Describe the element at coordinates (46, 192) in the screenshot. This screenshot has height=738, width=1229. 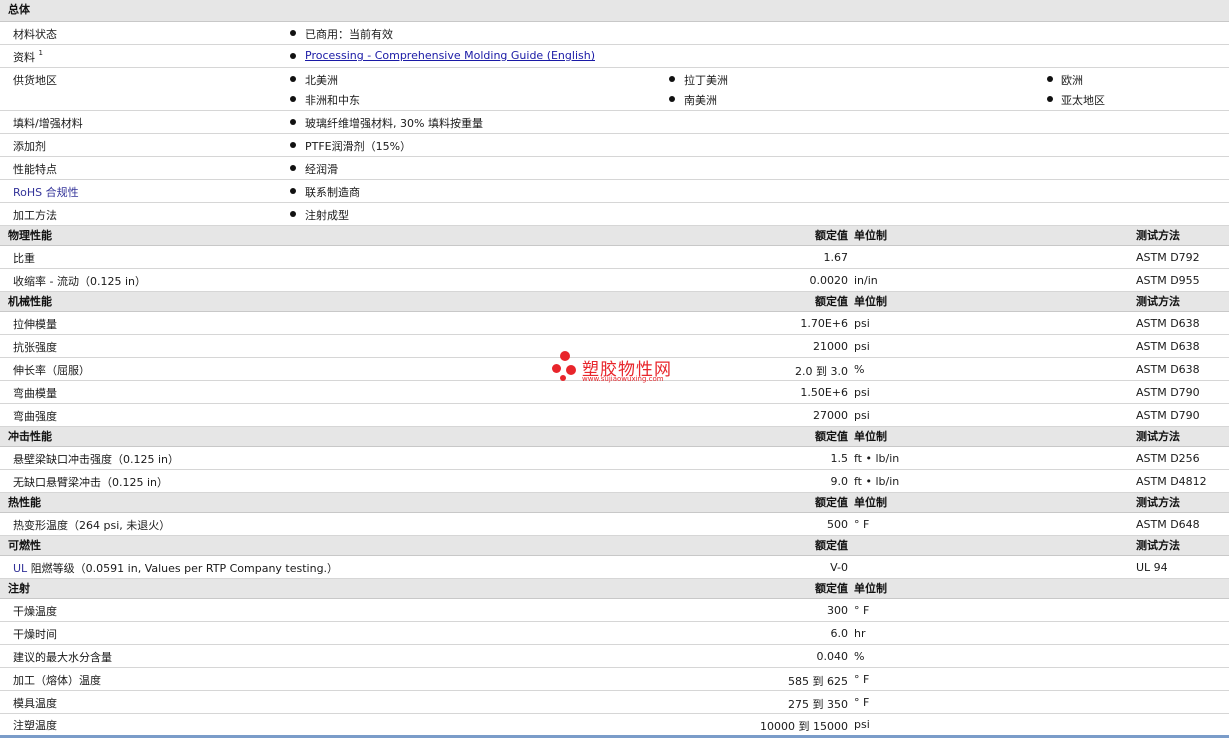
I see `rohs-label-link: RoHS 合规性` at that location.